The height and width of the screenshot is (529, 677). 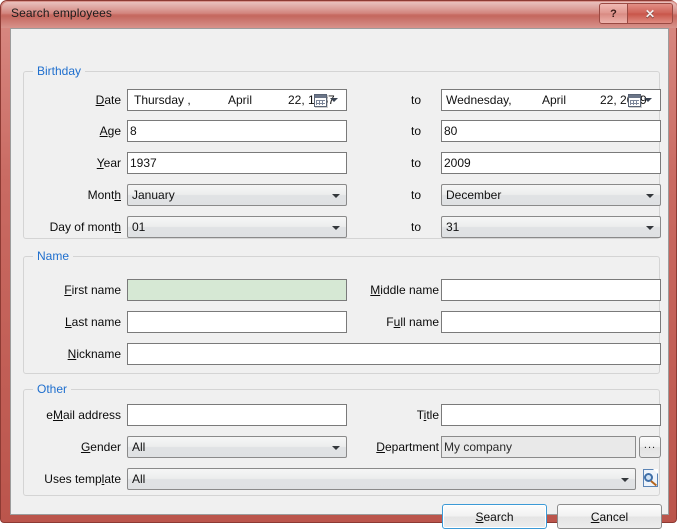 I want to click on window-title: Search employees, so click(x=61, y=13).